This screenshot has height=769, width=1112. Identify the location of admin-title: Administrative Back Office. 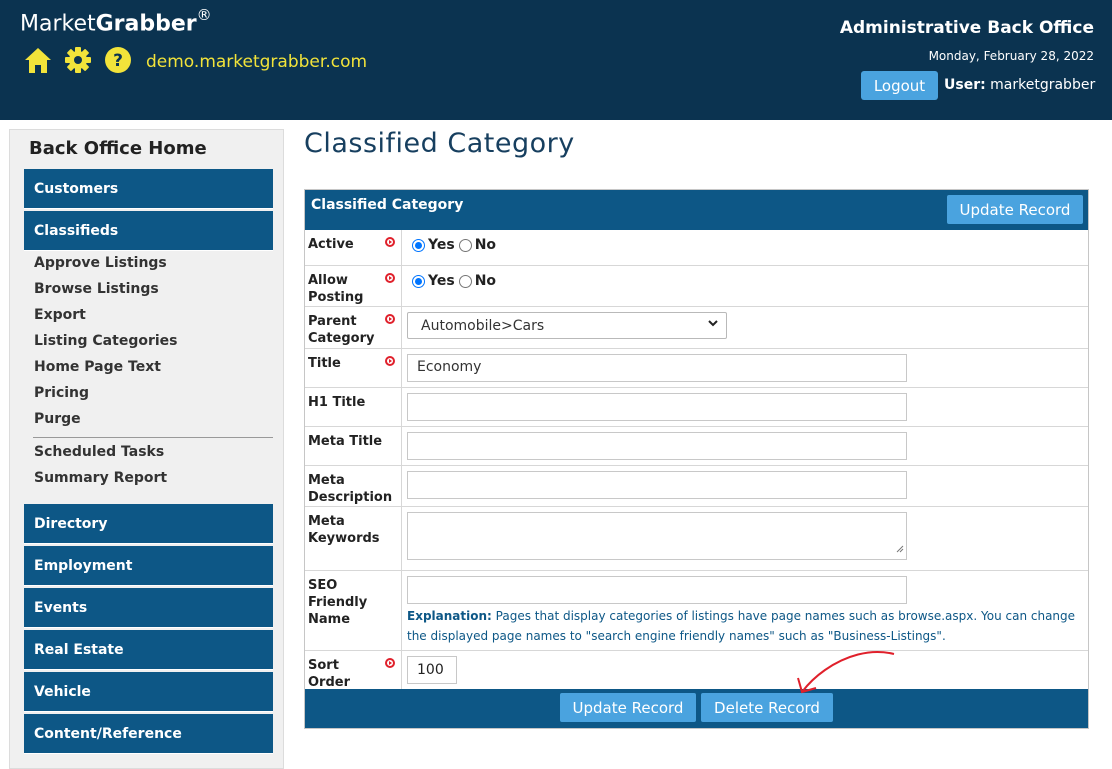
(966, 28).